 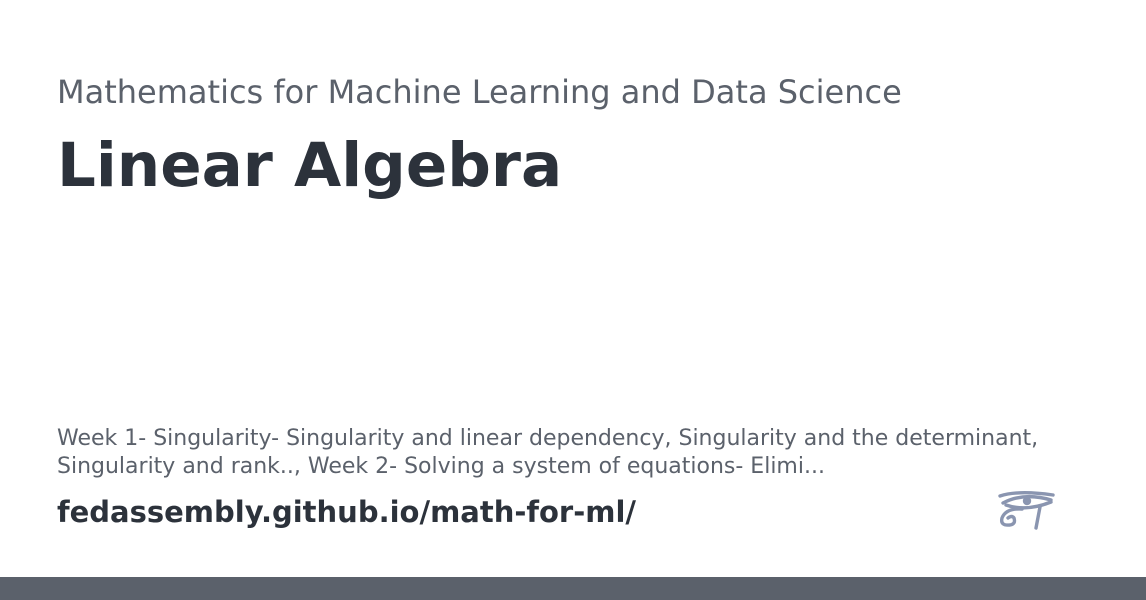 I want to click on page-title: Linear Algebra, so click(x=310, y=165).